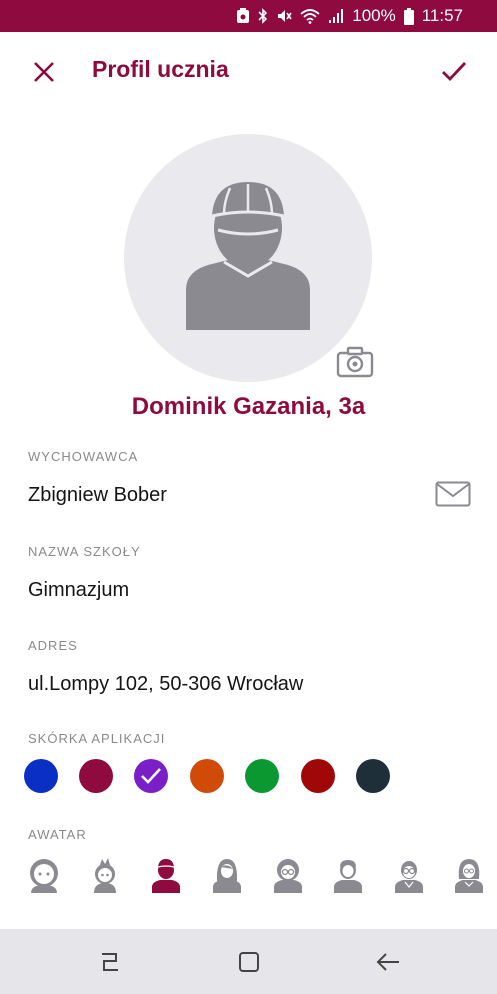  Describe the element at coordinates (263, 16) in the screenshot. I see `bluetooth-icon` at that location.